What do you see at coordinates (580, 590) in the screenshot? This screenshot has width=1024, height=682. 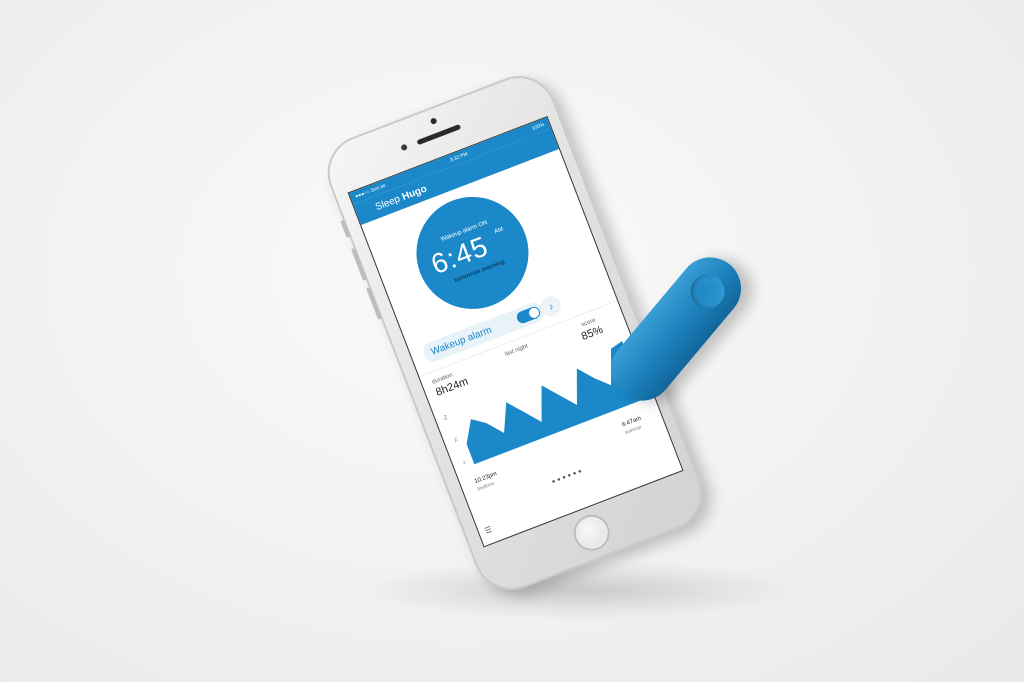 I see `floor-shadow` at bounding box center [580, 590].